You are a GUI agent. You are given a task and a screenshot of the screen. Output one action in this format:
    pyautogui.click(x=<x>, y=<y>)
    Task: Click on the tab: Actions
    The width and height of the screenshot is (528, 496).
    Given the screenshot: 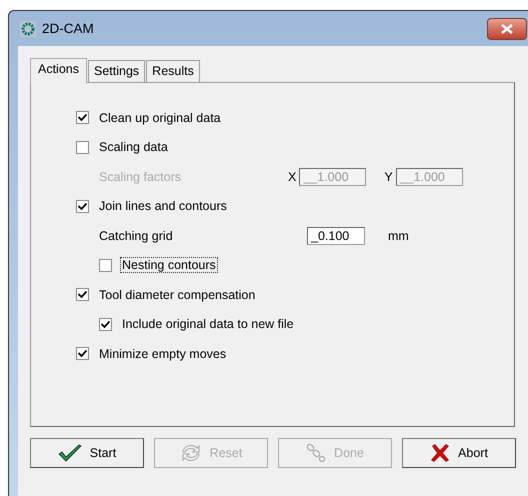 What is the action you would take?
    pyautogui.click(x=58, y=70)
    